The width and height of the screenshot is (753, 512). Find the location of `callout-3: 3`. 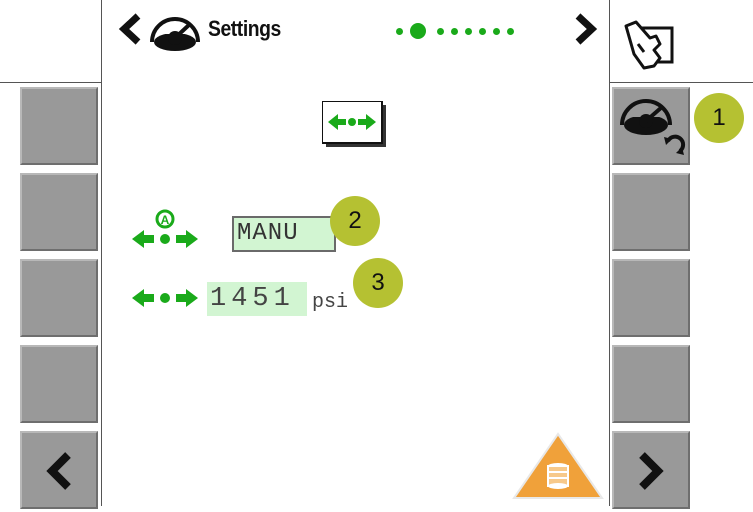

callout-3: 3 is located at coordinates (378, 283).